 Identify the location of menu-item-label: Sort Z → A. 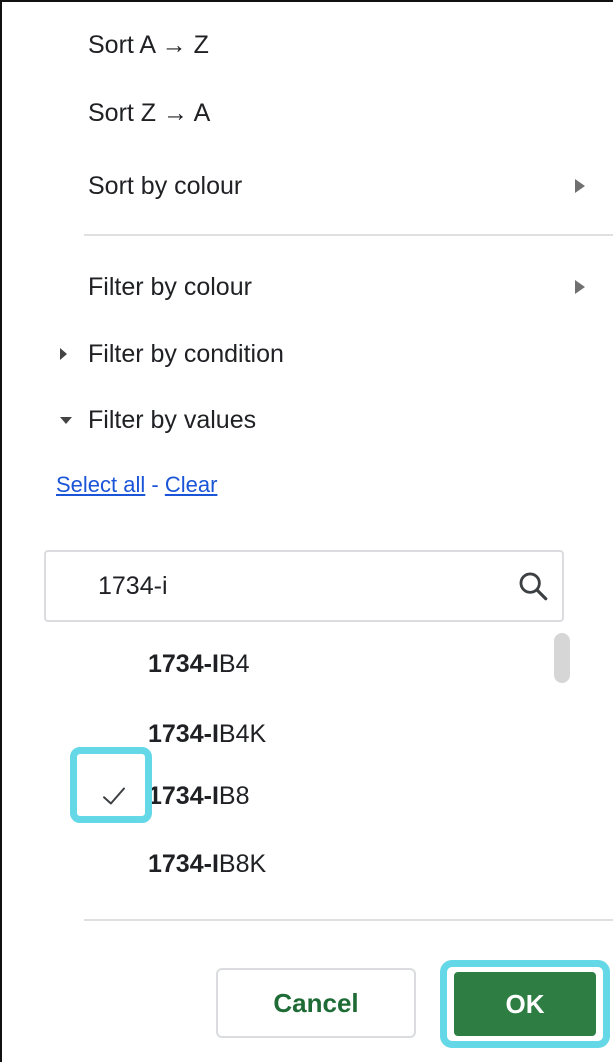
(149, 112).